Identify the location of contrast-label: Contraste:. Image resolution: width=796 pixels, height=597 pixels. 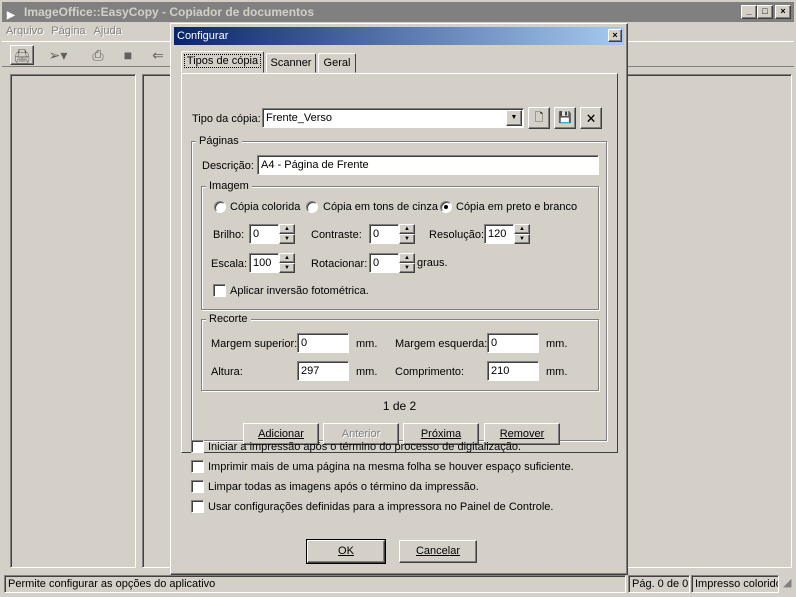
(336, 235).